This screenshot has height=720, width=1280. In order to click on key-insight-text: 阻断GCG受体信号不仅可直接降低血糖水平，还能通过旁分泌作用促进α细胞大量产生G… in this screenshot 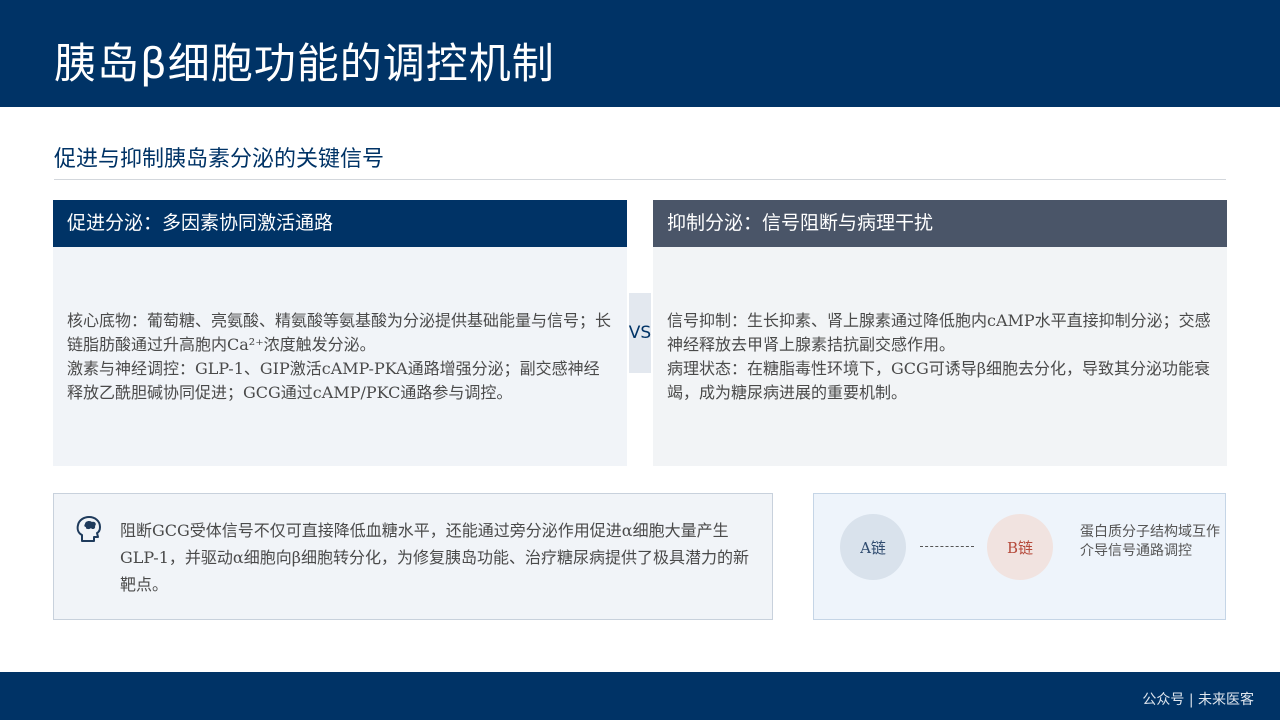, I will do `click(434, 557)`.